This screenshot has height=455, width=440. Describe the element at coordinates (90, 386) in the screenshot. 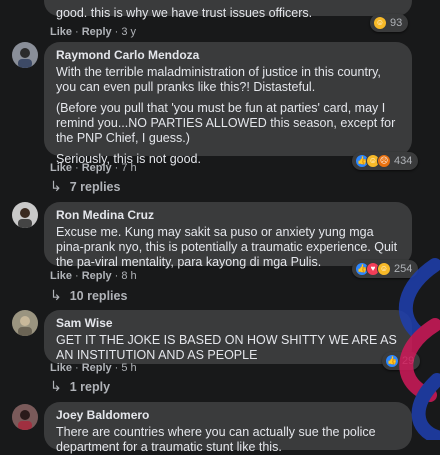

I see `replies-count: 1 reply` at that location.